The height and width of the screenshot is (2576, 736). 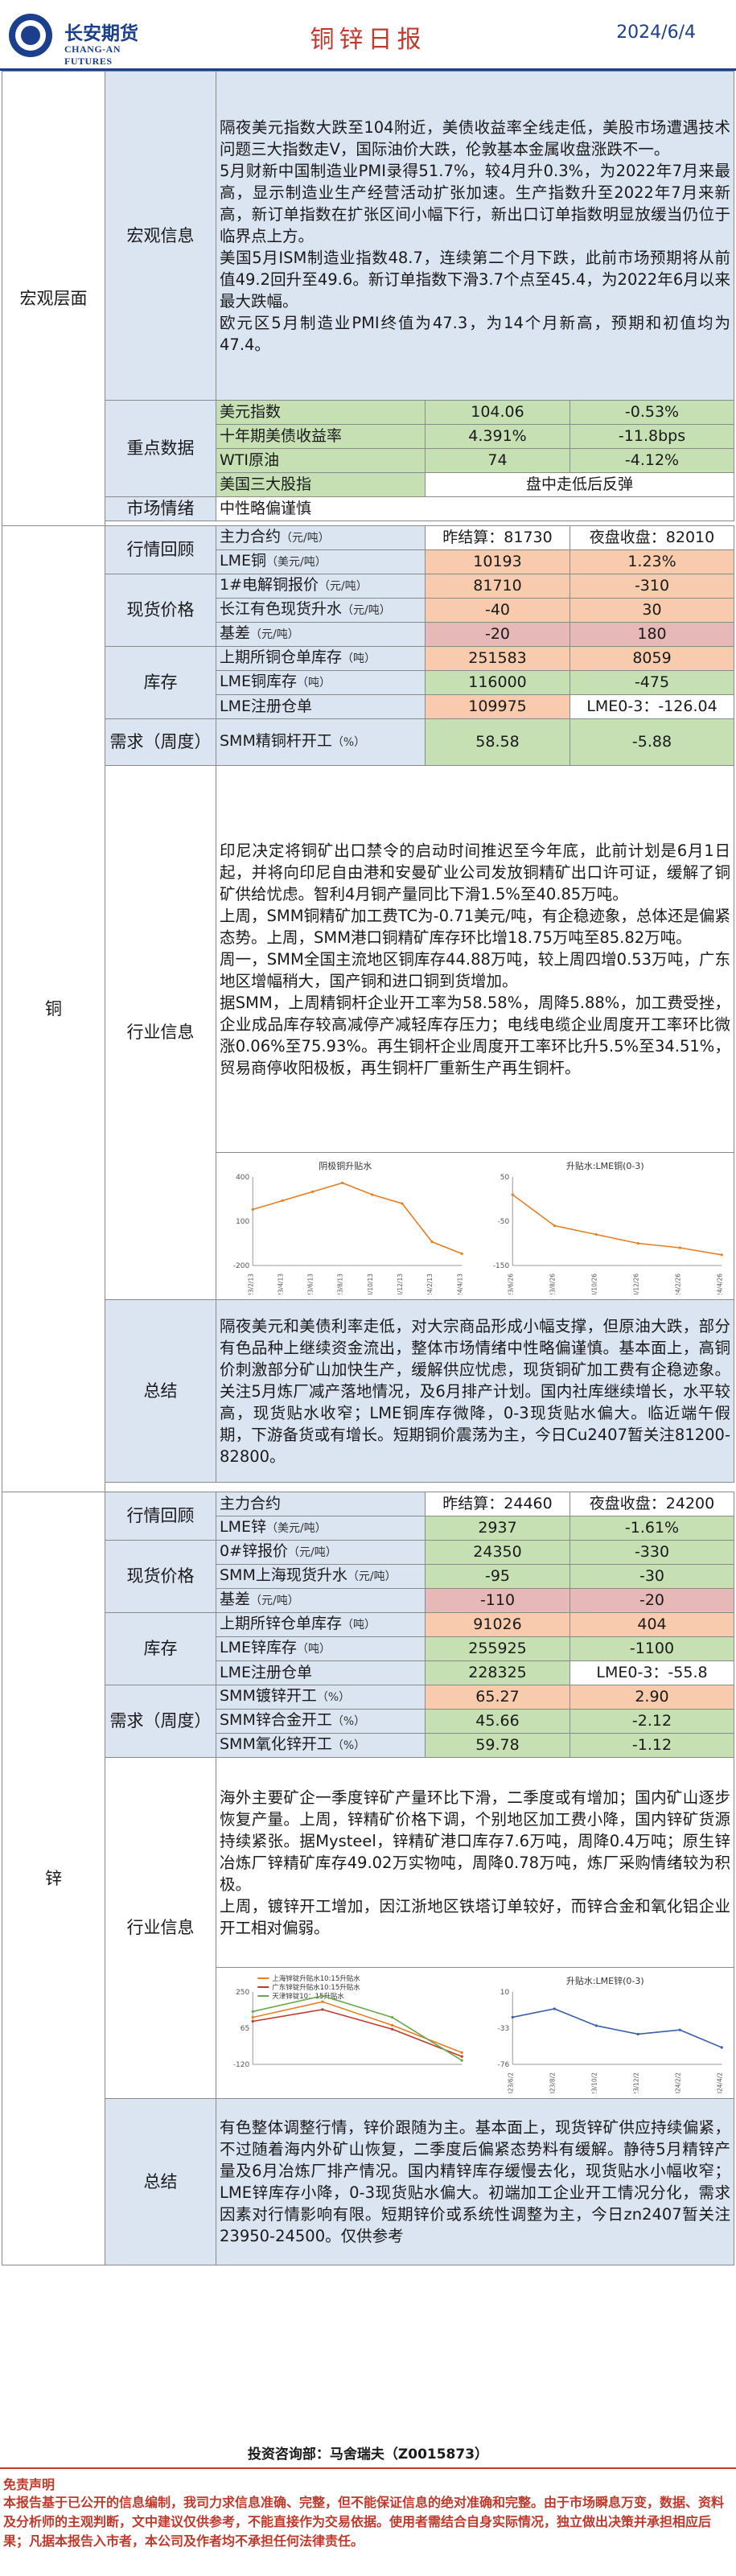 I want to click on key-row-change: -0.53%, so click(x=651, y=412).